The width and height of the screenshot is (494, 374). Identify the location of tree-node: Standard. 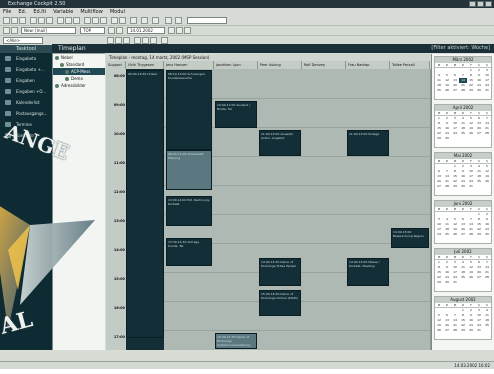
(79, 64).